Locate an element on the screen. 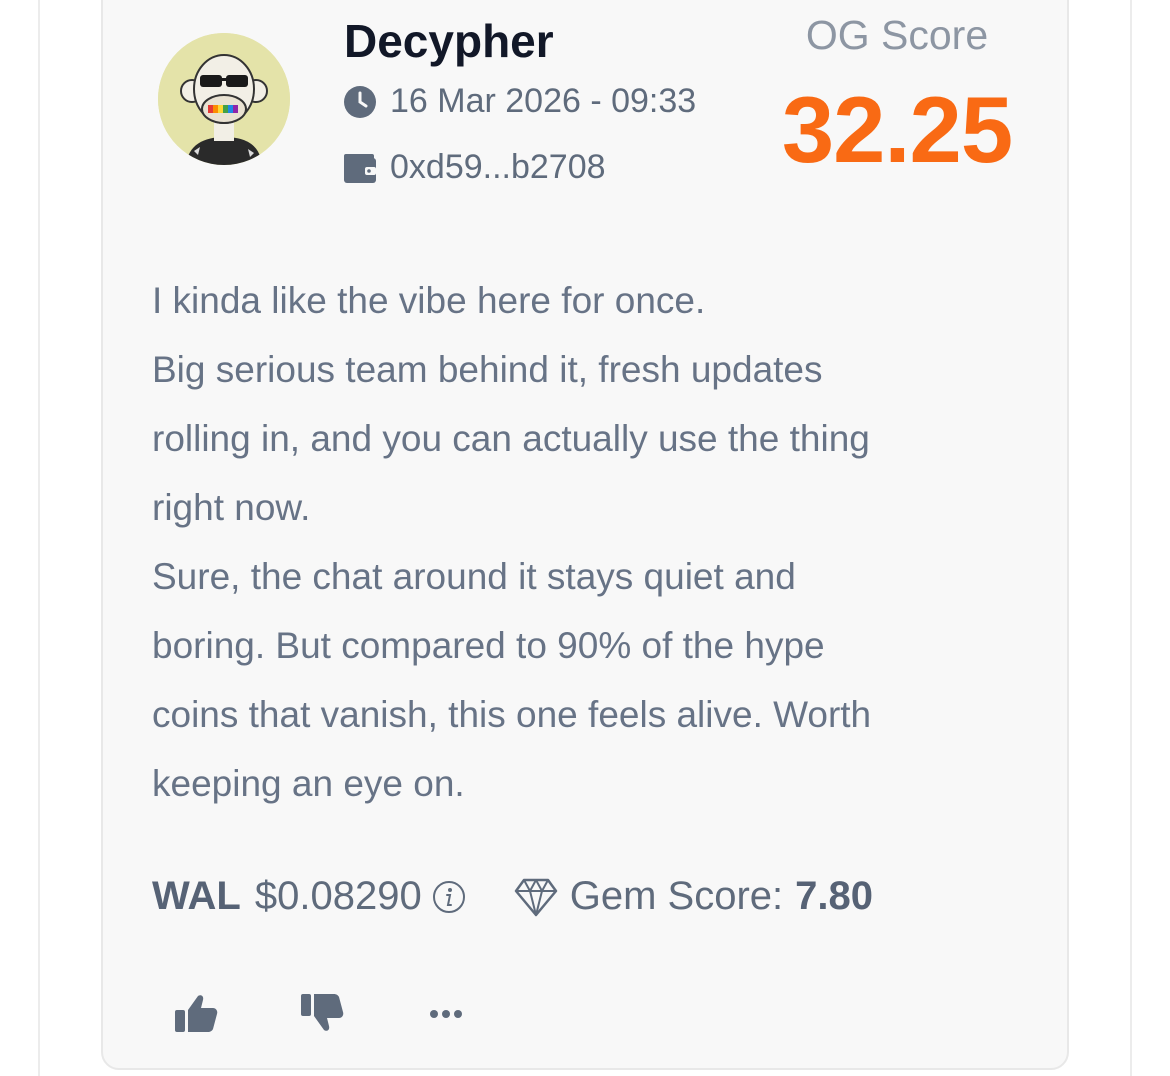 The width and height of the screenshot is (1170, 1076). wallet-icon is located at coordinates (360, 168).